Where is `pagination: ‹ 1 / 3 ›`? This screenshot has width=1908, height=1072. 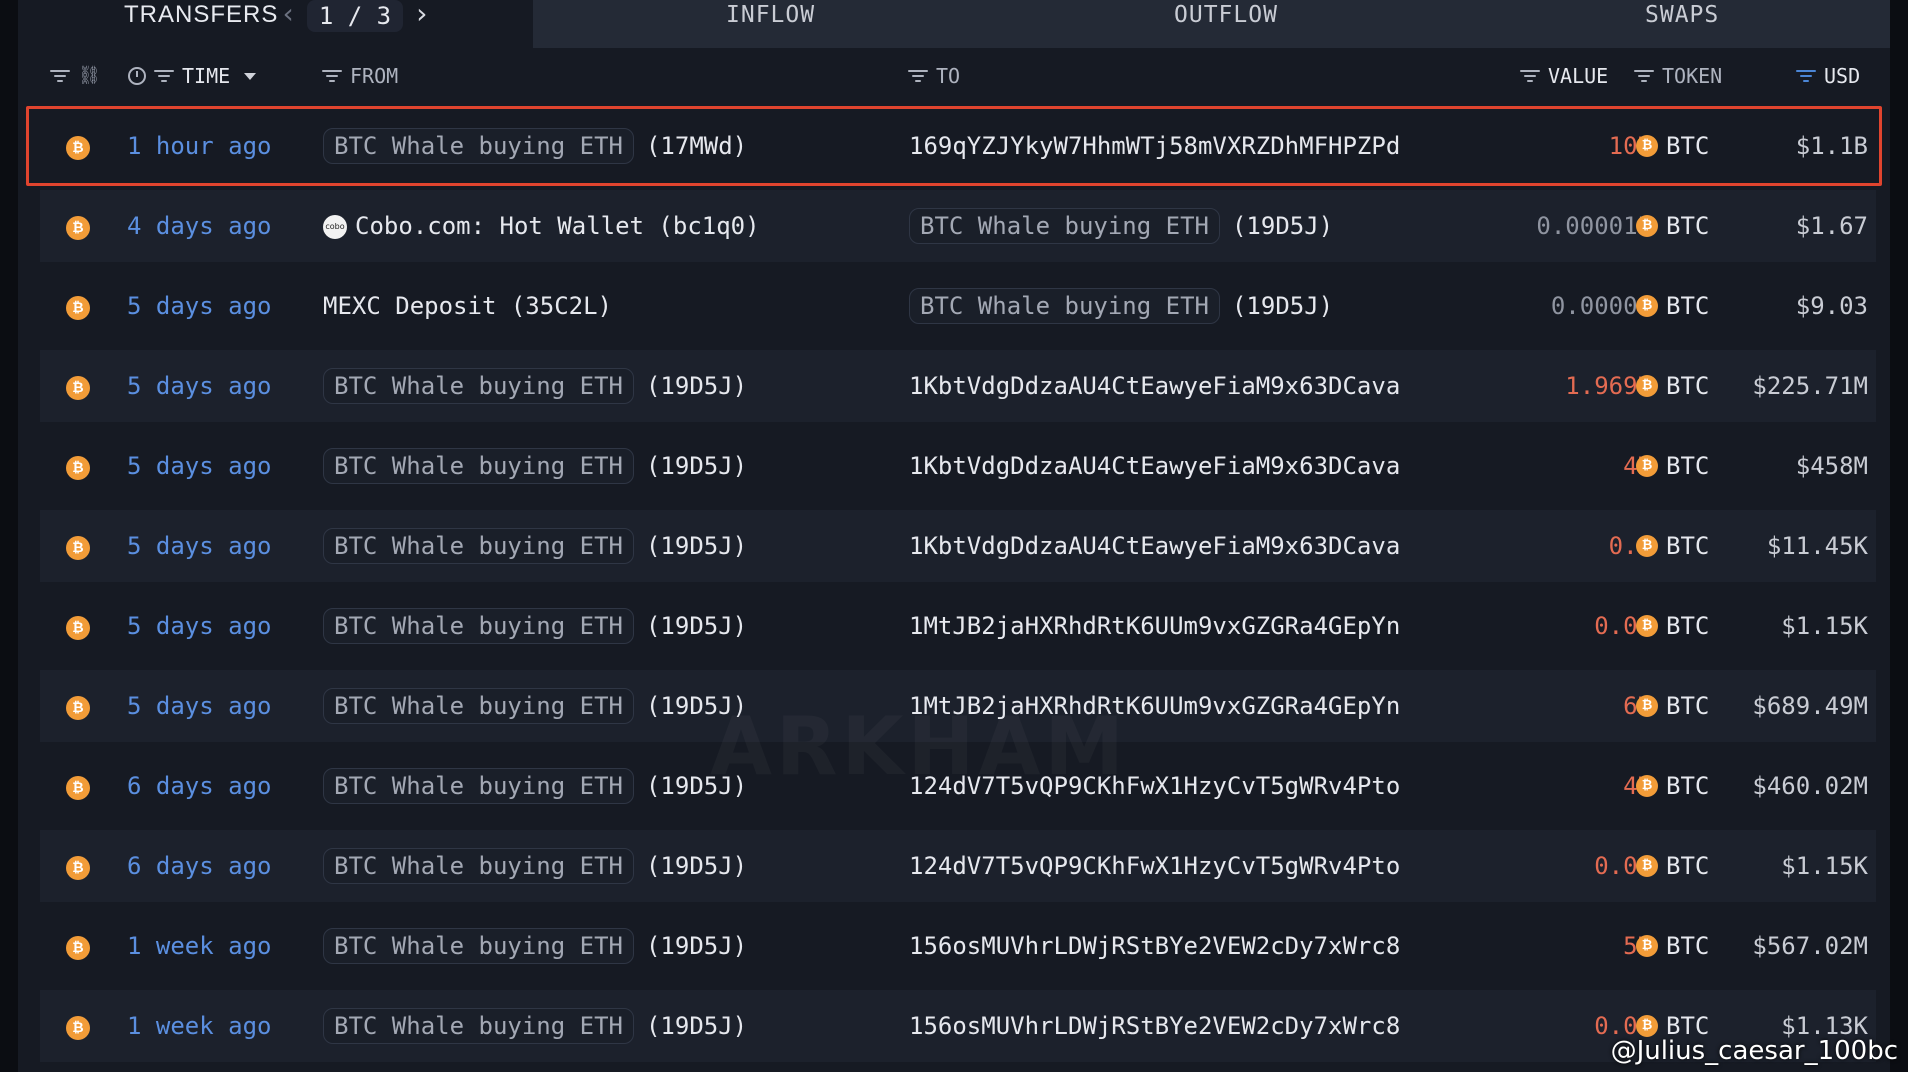
pagination: ‹ 1 / 3 › is located at coordinates (355, 19).